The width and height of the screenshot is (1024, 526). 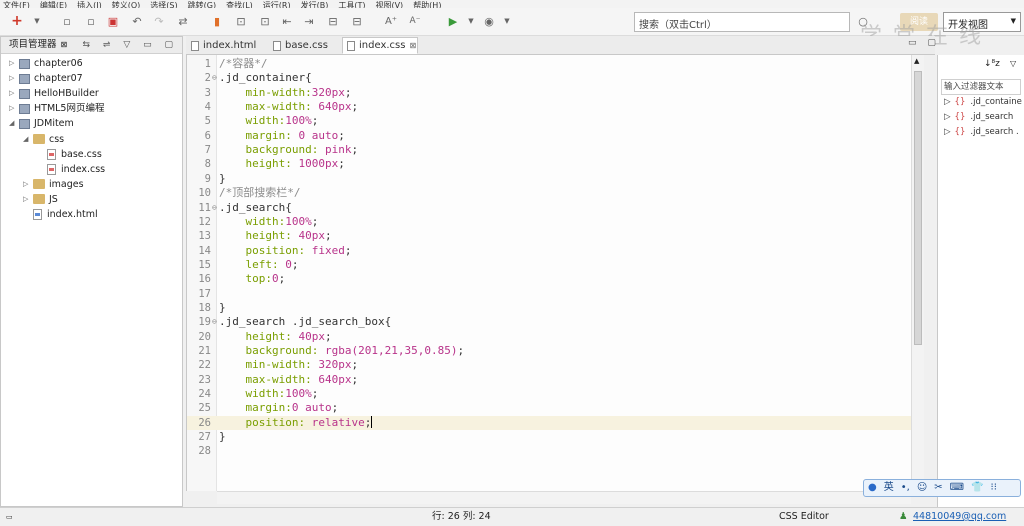 I want to click on tree-item: ▷ chapter07, so click(x=46, y=78).